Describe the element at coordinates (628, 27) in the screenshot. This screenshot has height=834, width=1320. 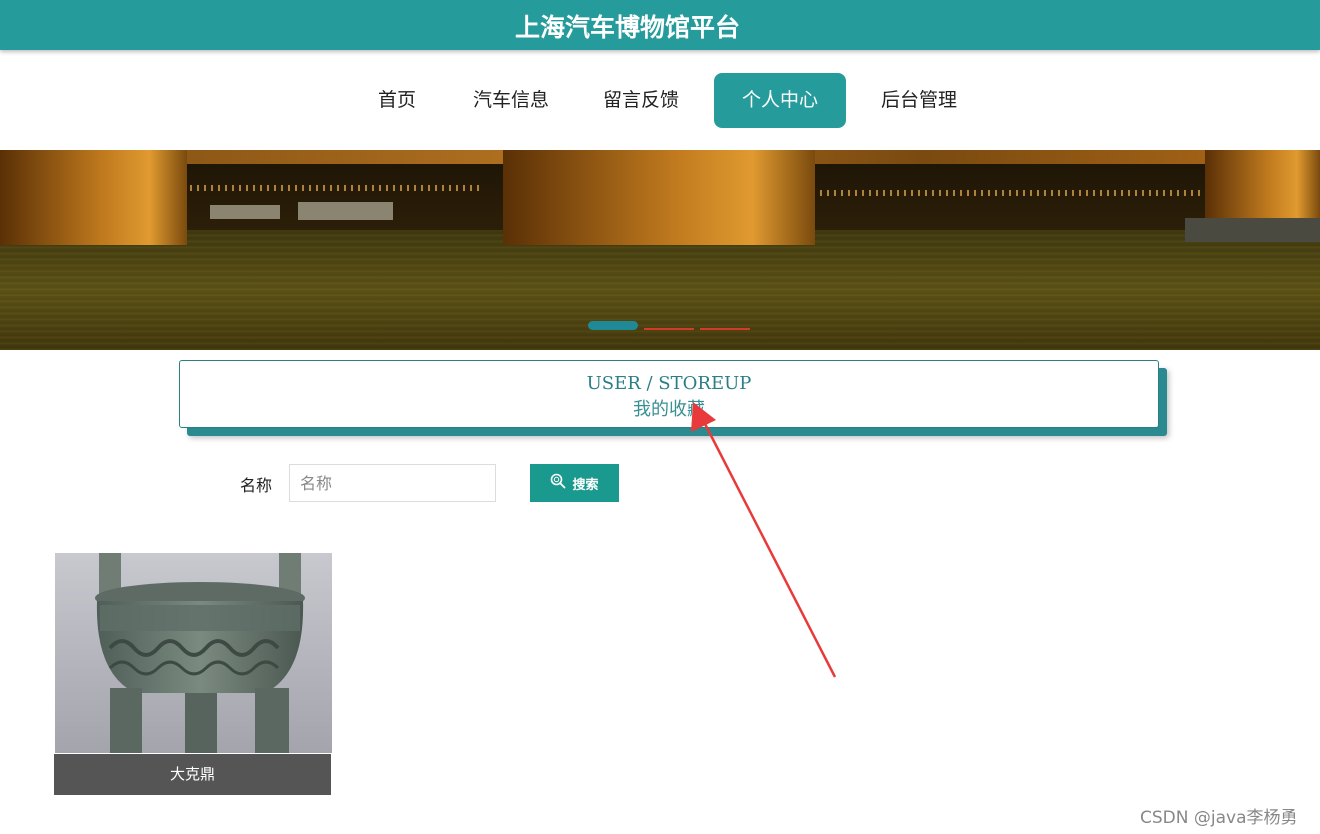
I see `site-title: 上海汽车博物馆平台` at that location.